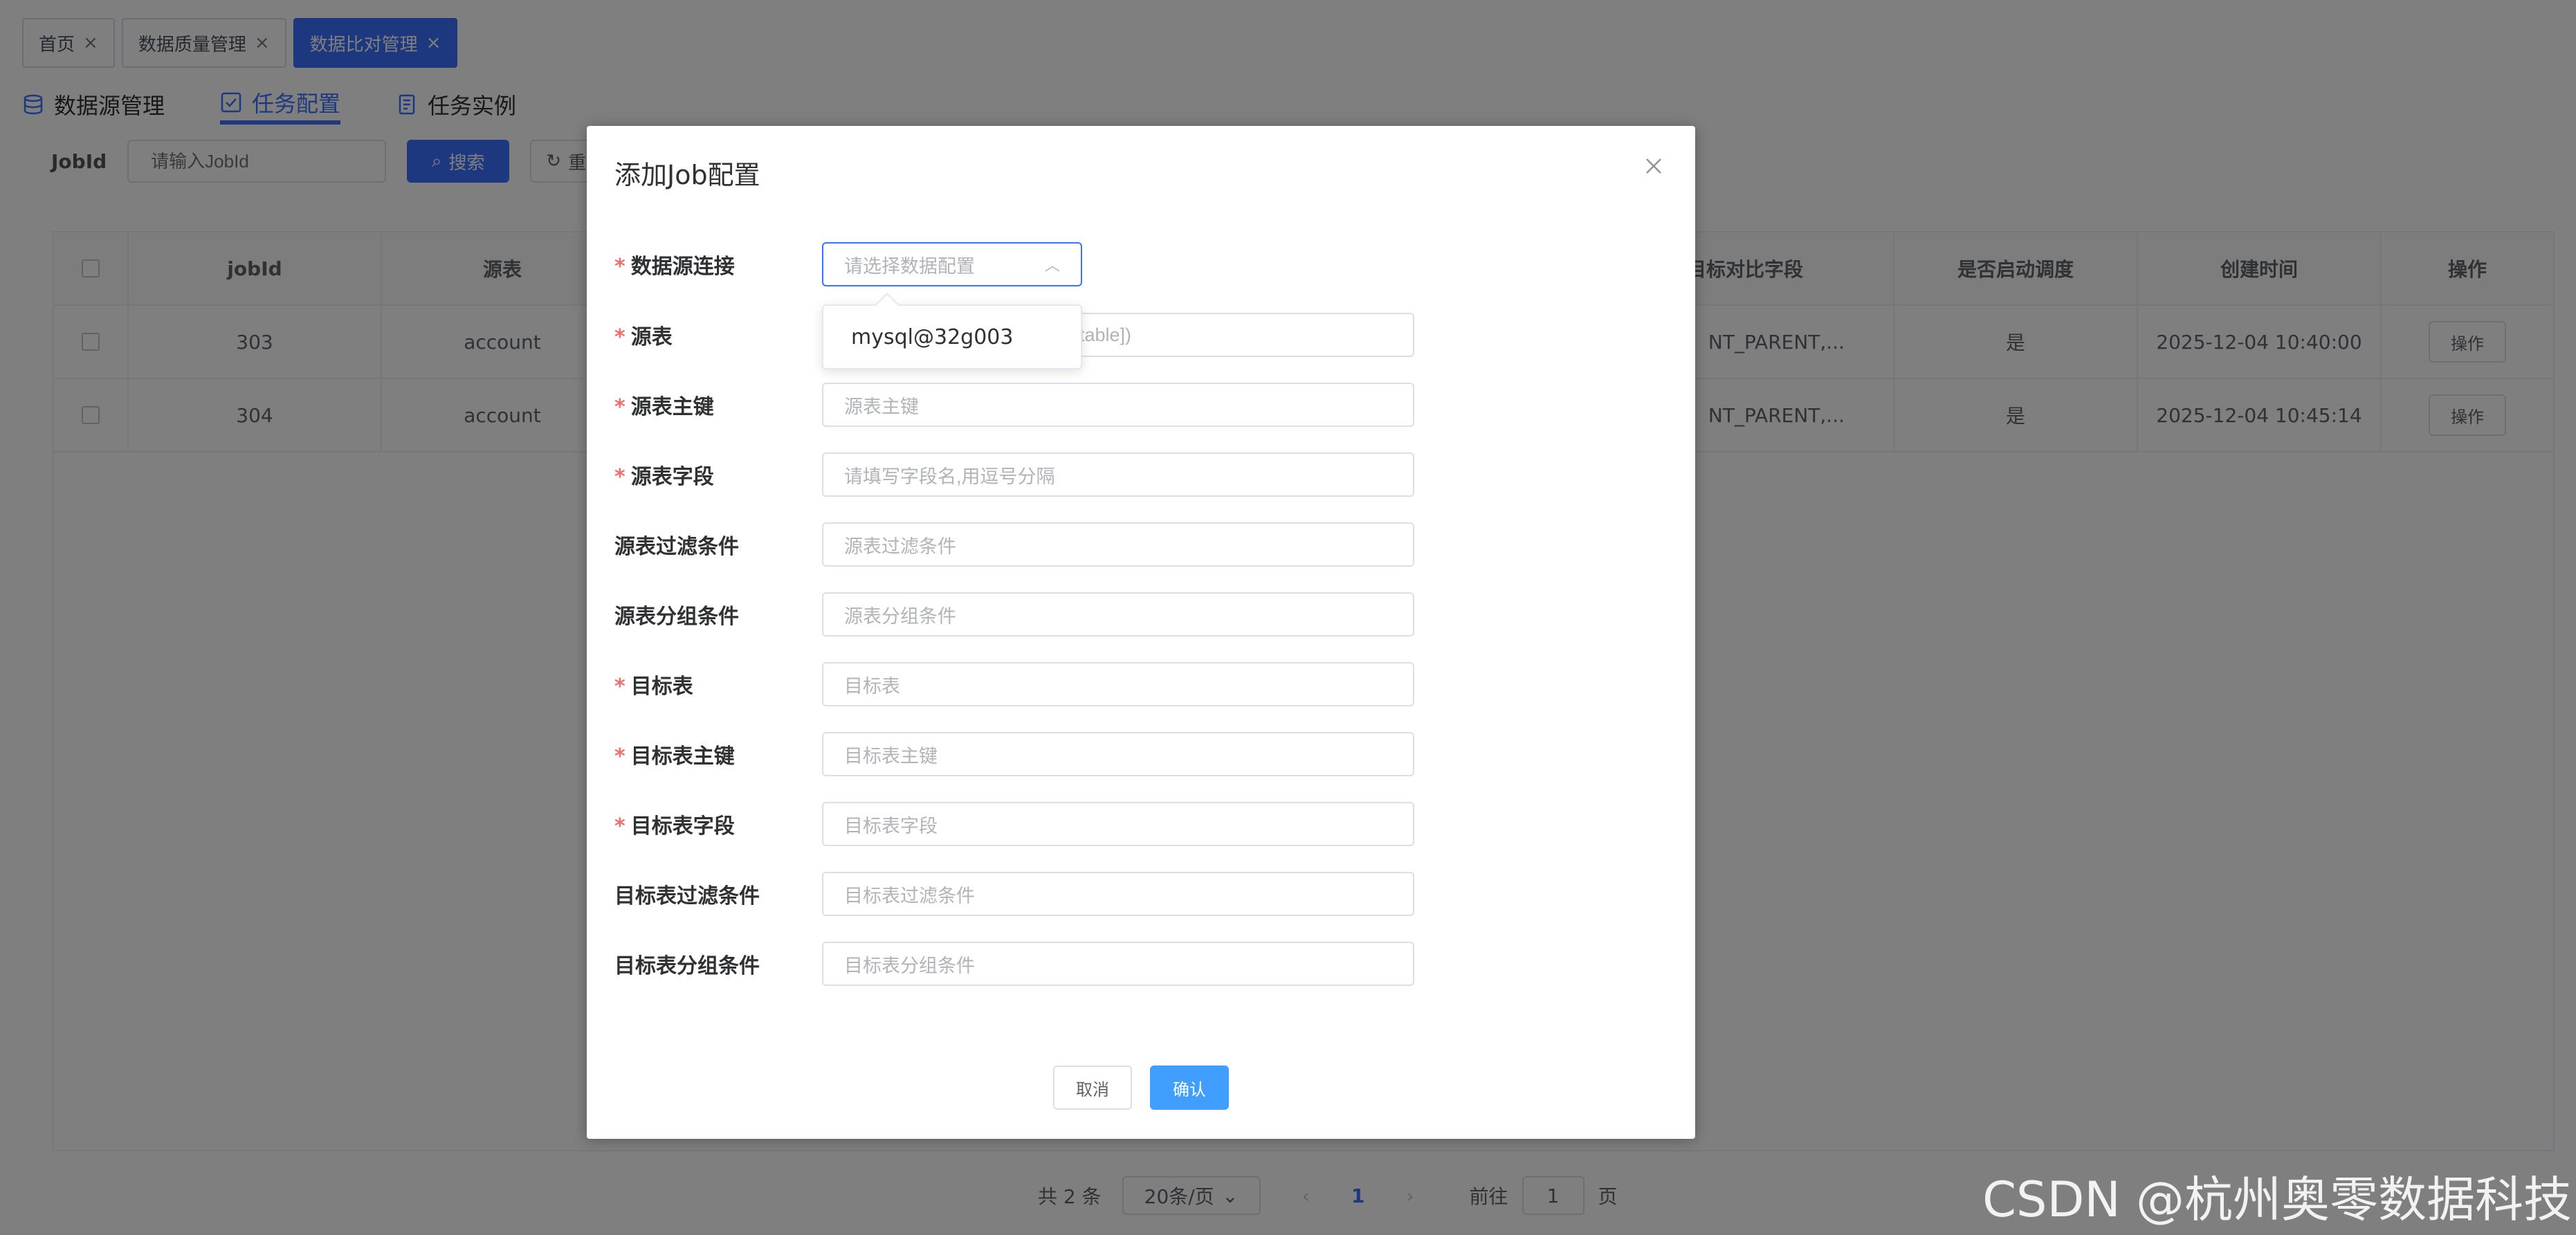 Image resolution: width=2576 pixels, height=1235 pixels. What do you see at coordinates (891, 825) in the screenshot?
I see `input-placeholder: 目标表字段` at bounding box center [891, 825].